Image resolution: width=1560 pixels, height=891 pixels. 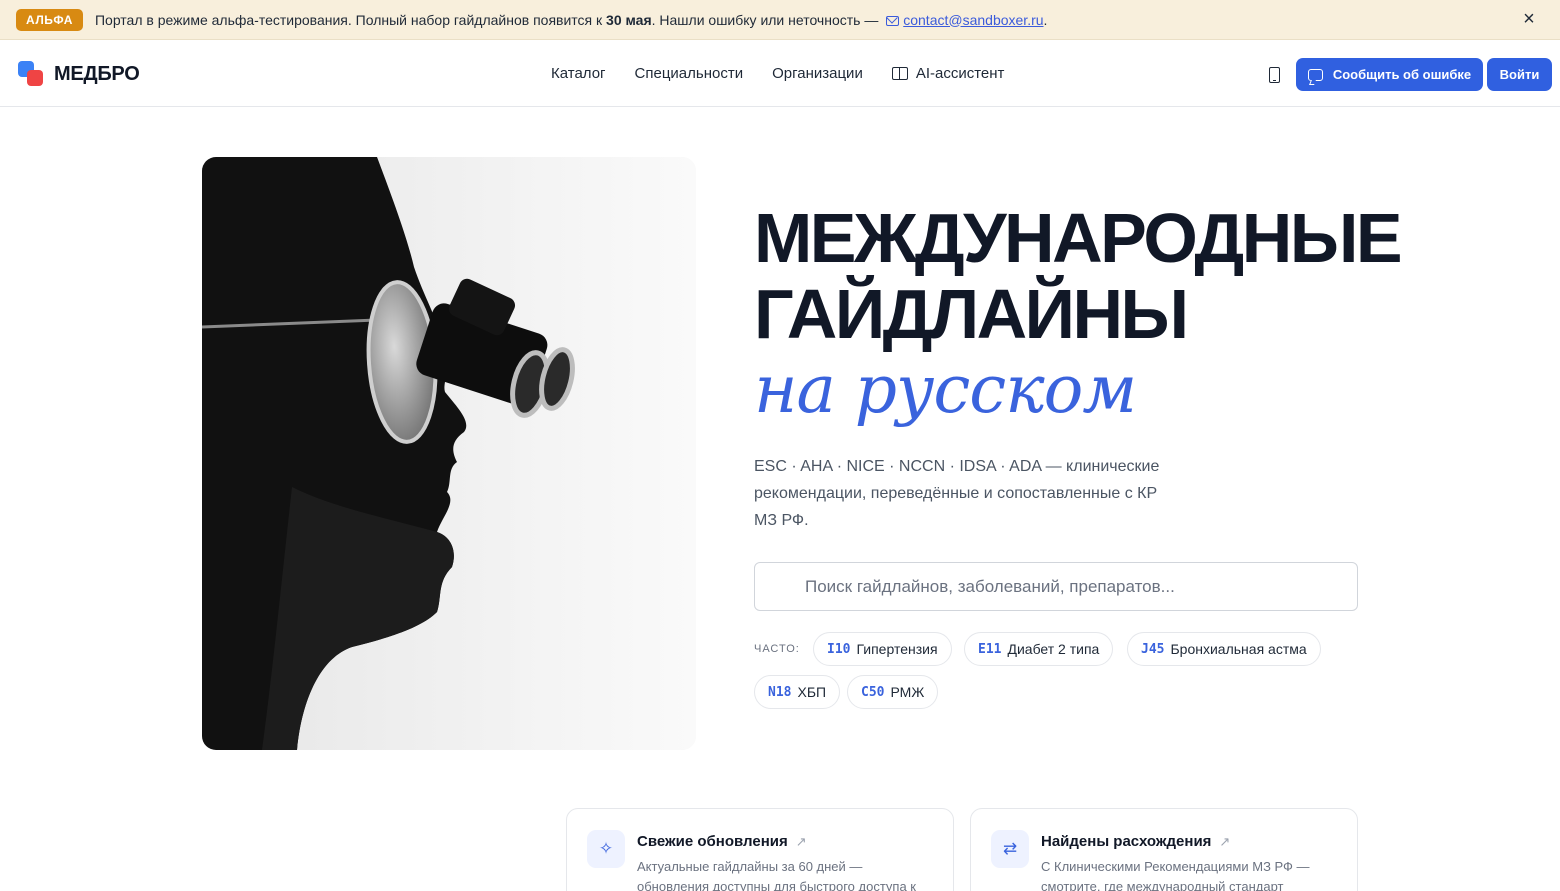 I want to click on chip-code: N18, so click(x=780, y=692).